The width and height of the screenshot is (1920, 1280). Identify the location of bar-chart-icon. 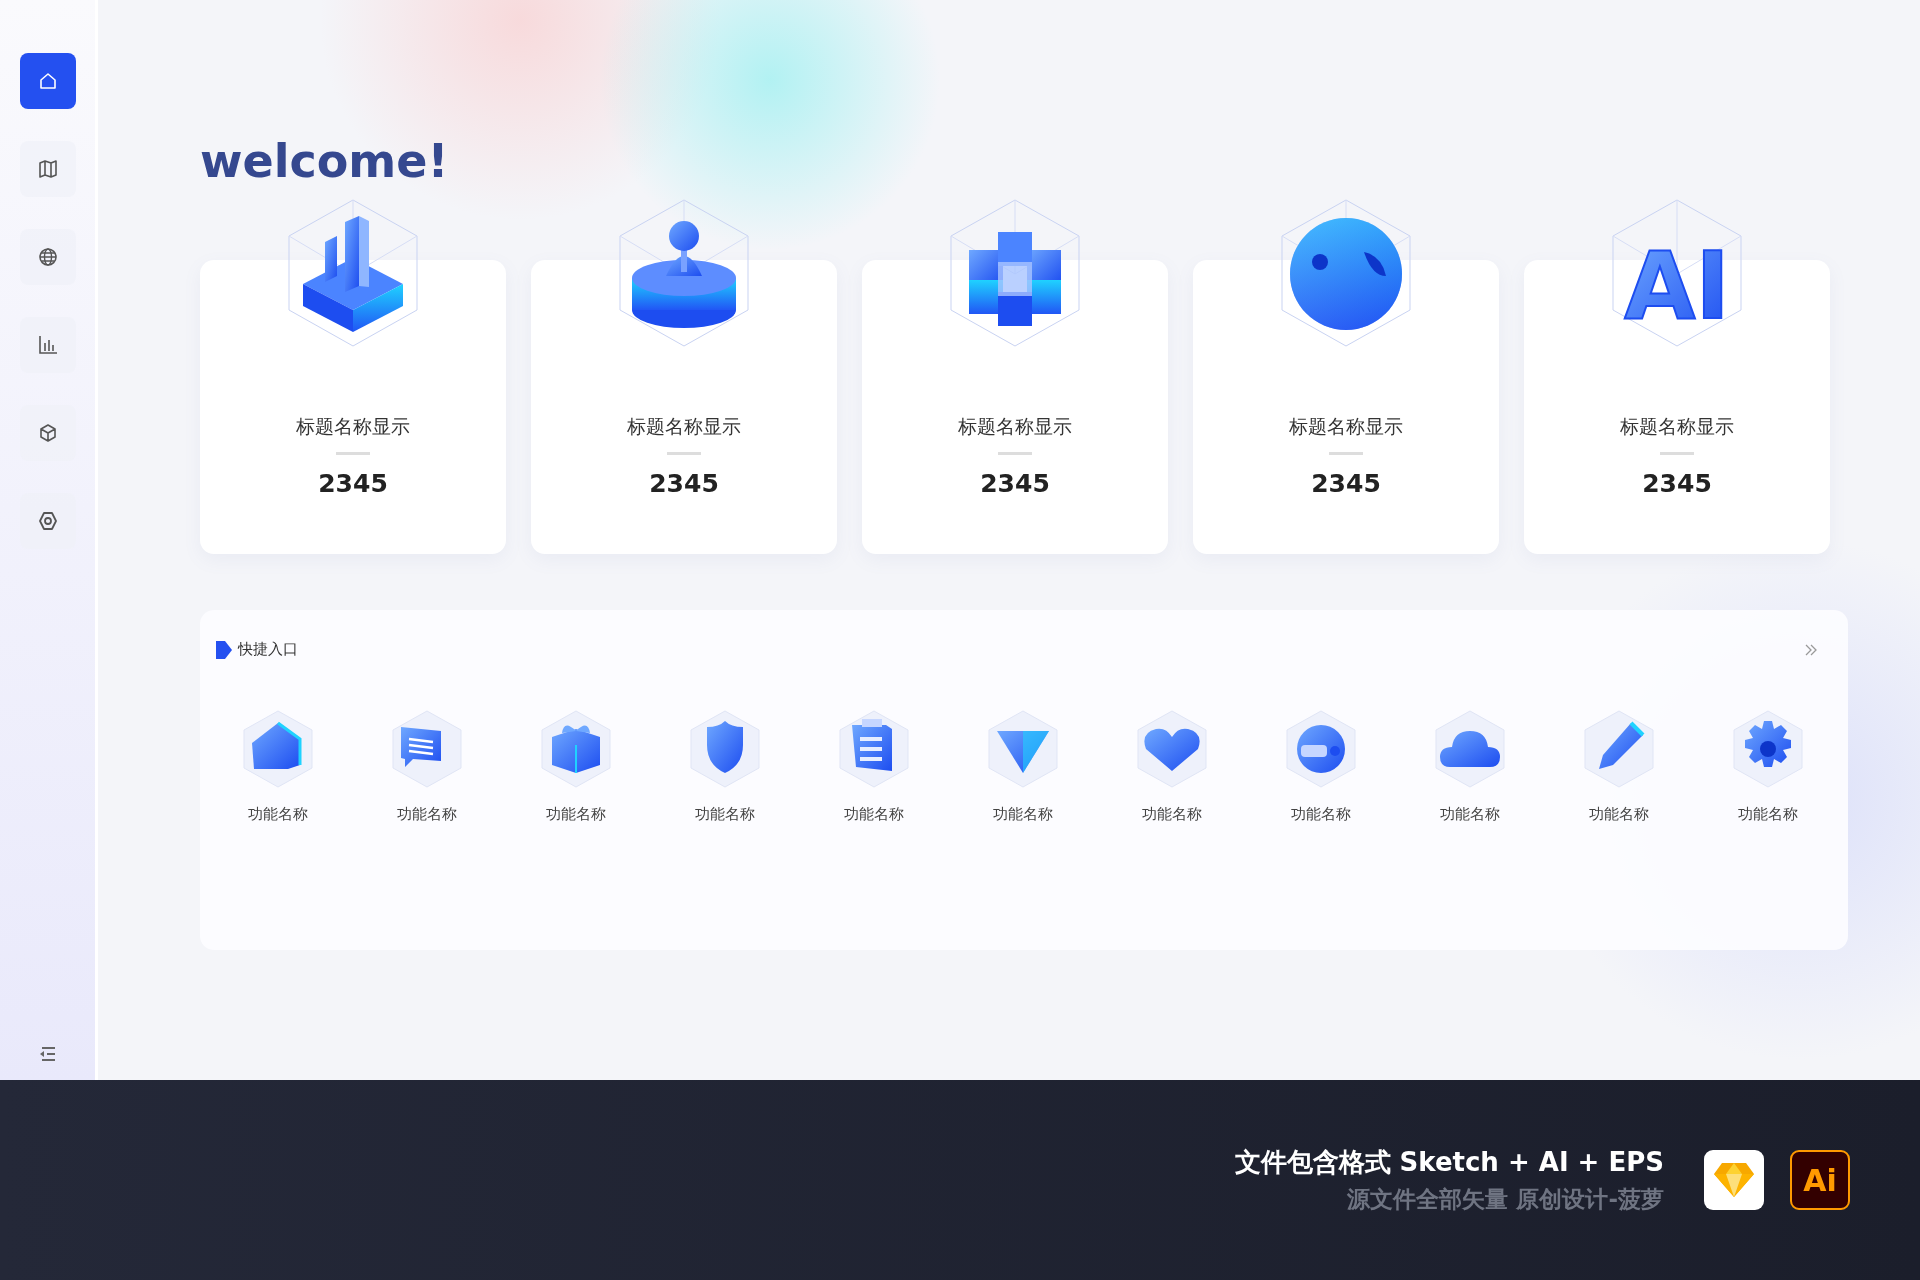
(47, 345).